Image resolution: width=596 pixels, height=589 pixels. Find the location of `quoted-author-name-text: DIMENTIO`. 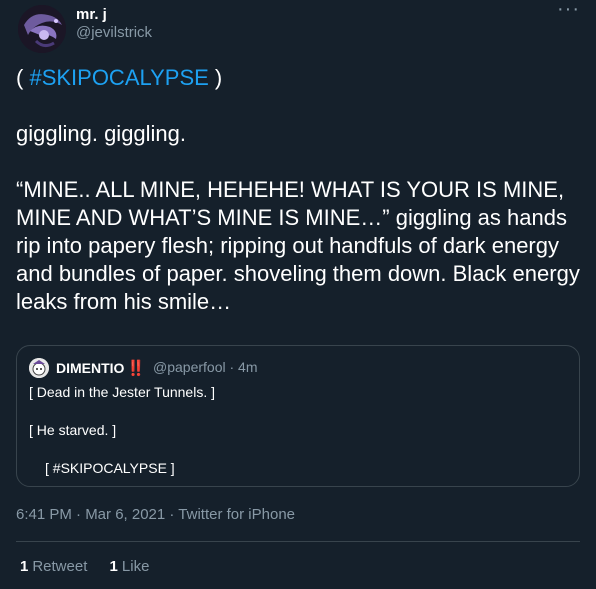

quoted-author-name-text: DIMENTIO is located at coordinates (90, 368).